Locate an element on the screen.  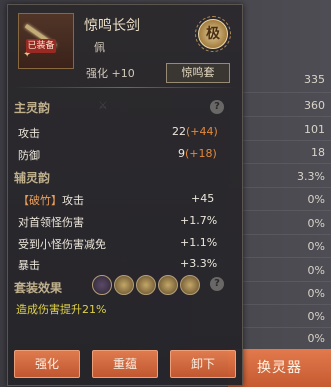
sub-stat-value: +45 is located at coordinates (203, 198).